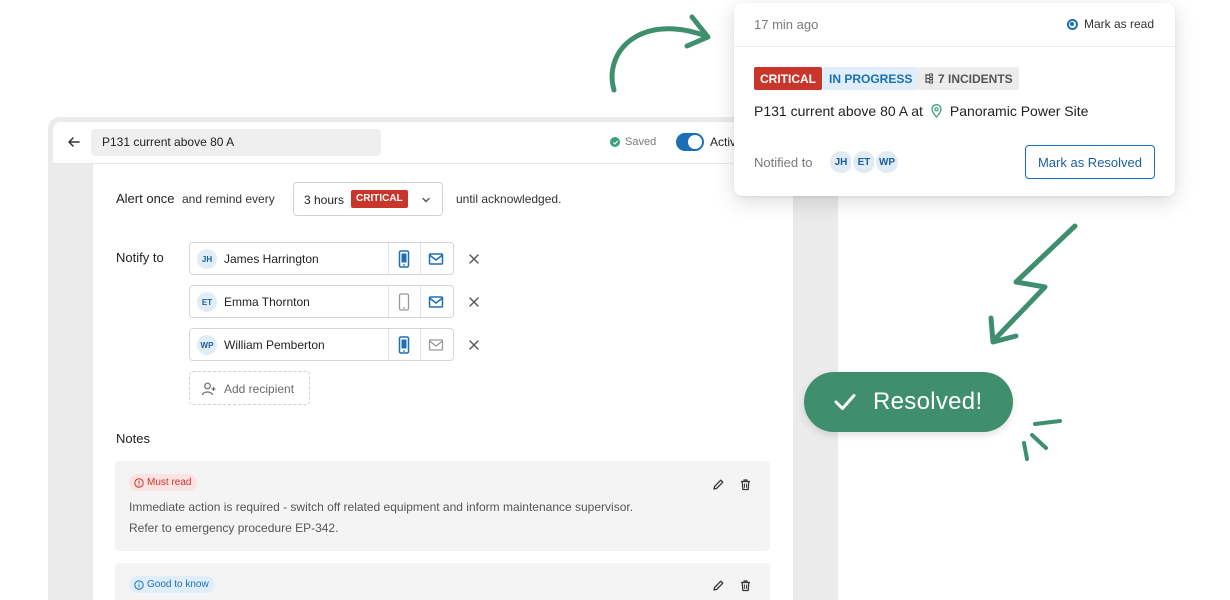  I want to click on avatar: ET, so click(207, 302).